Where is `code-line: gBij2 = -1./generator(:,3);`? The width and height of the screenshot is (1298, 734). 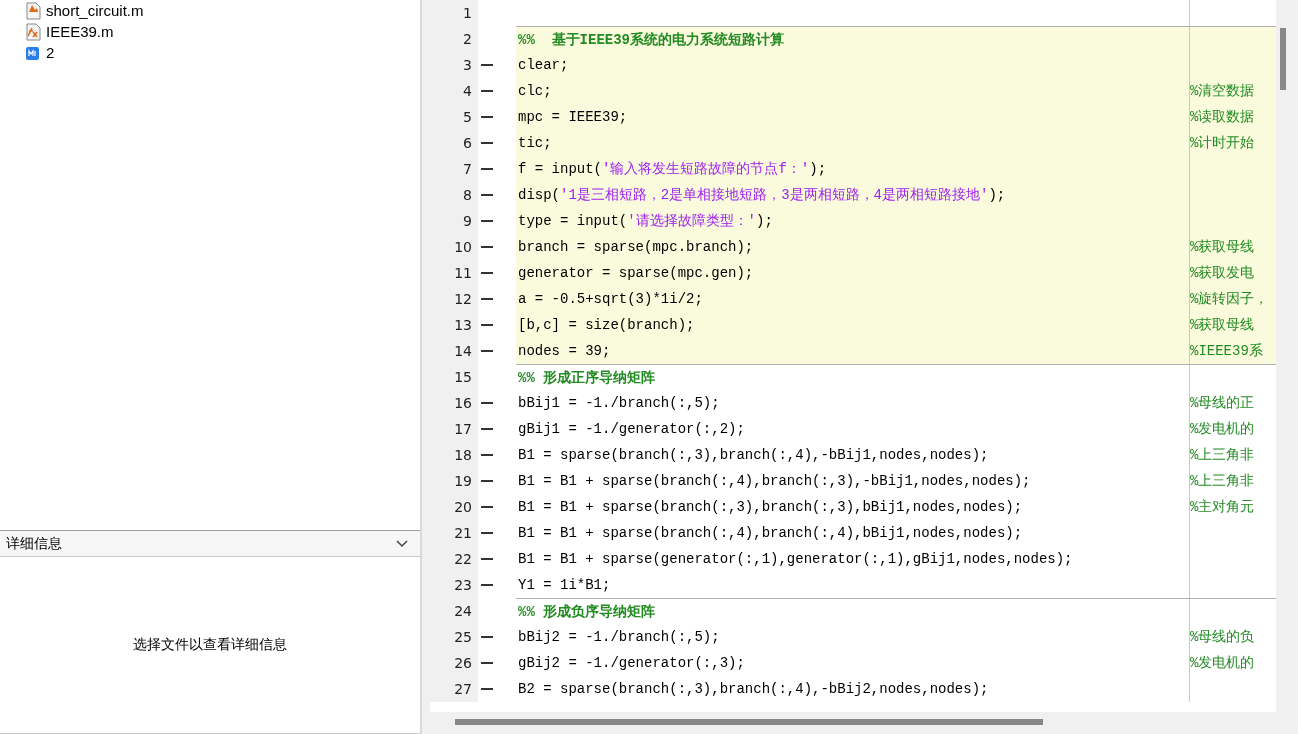
code-line: gBij2 = -1./generator(:,3); is located at coordinates (631, 663).